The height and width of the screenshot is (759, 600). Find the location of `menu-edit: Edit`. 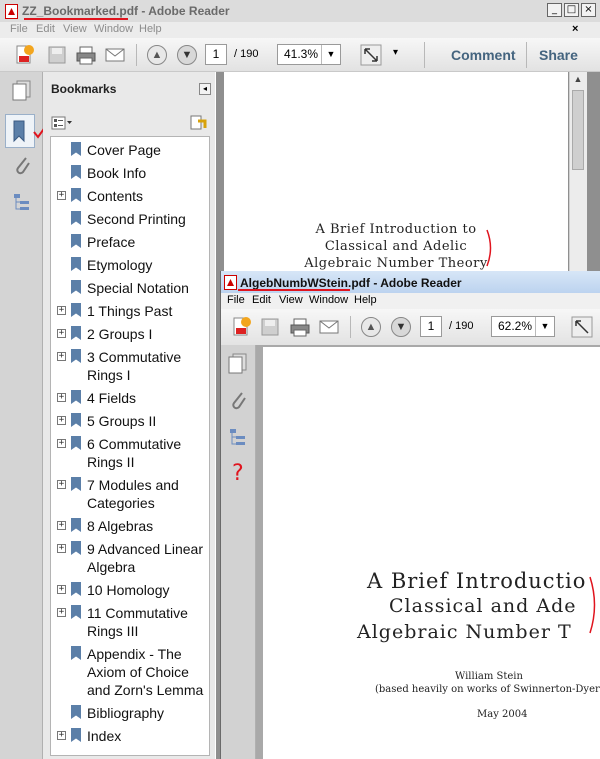

menu-edit: Edit is located at coordinates (45, 29).